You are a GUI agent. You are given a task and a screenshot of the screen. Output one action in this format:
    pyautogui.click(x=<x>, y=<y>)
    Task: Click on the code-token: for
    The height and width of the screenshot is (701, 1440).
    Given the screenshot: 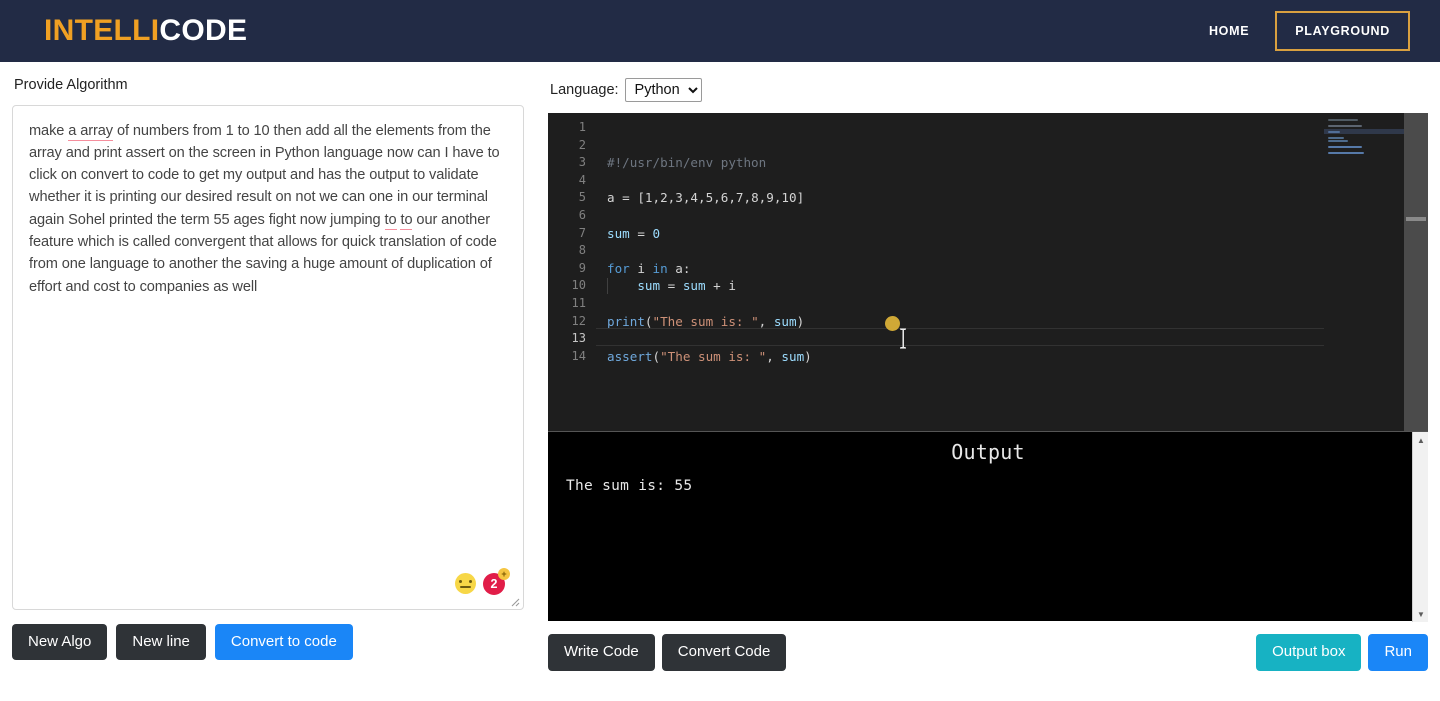 What is the action you would take?
    pyautogui.click(x=618, y=268)
    